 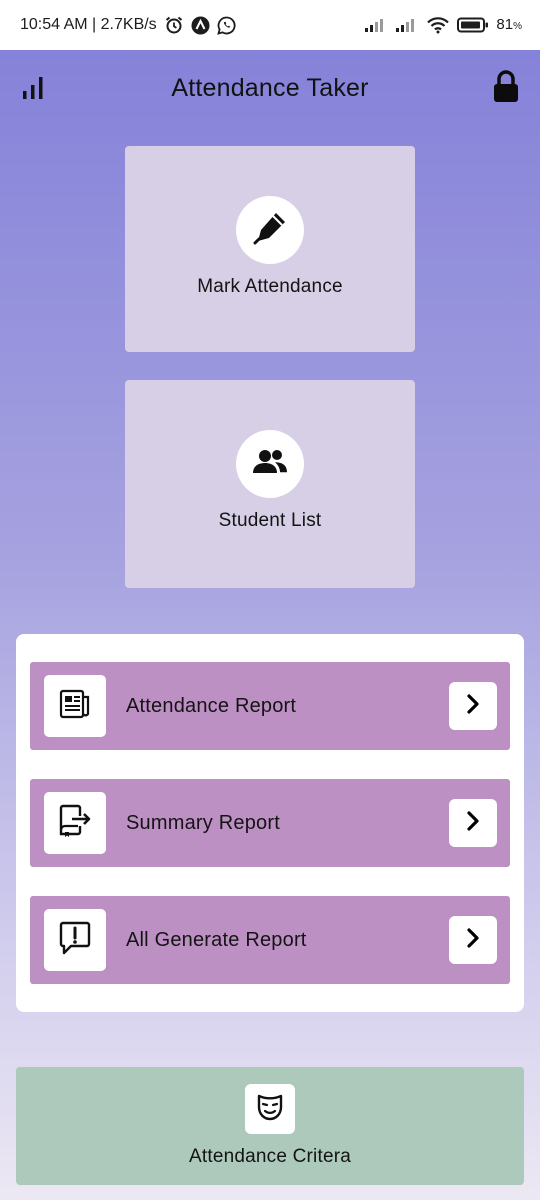 I want to click on all-generate-report-label: All Generate Report, so click(x=216, y=939).